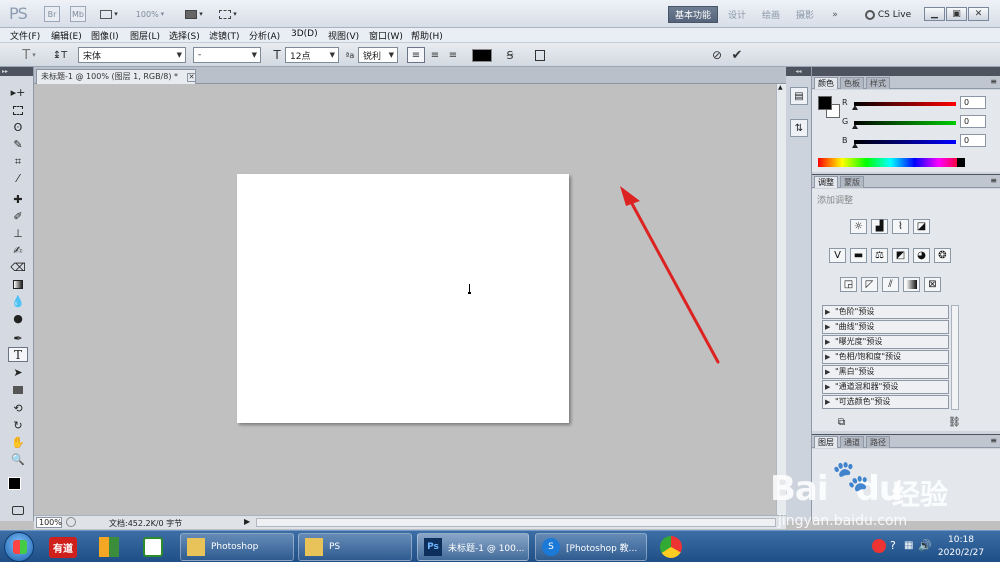 This screenshot has width=1000, height=562. What do you see at coordinates (109, 14) in the screenshot?
I see `view-extras-button: ▾` at bounding box center [109, 14].